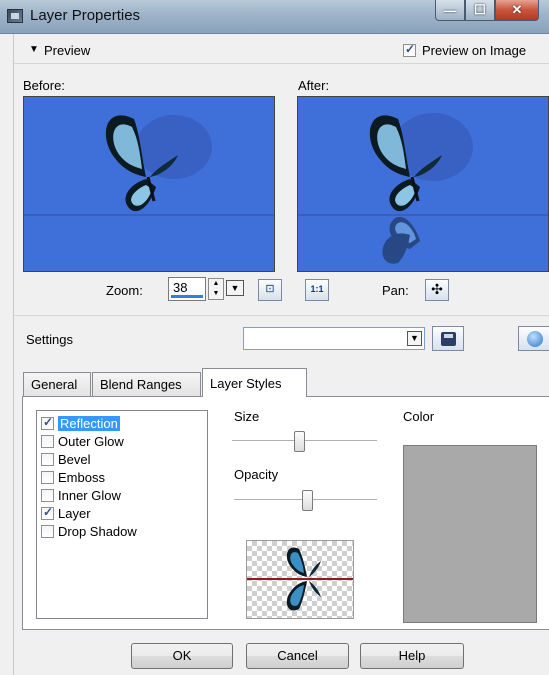 This screenshot has height=675, width=549. Describe the element at coordinates (423, 184) in the screenshot. I see `after-preview-image` at that location.